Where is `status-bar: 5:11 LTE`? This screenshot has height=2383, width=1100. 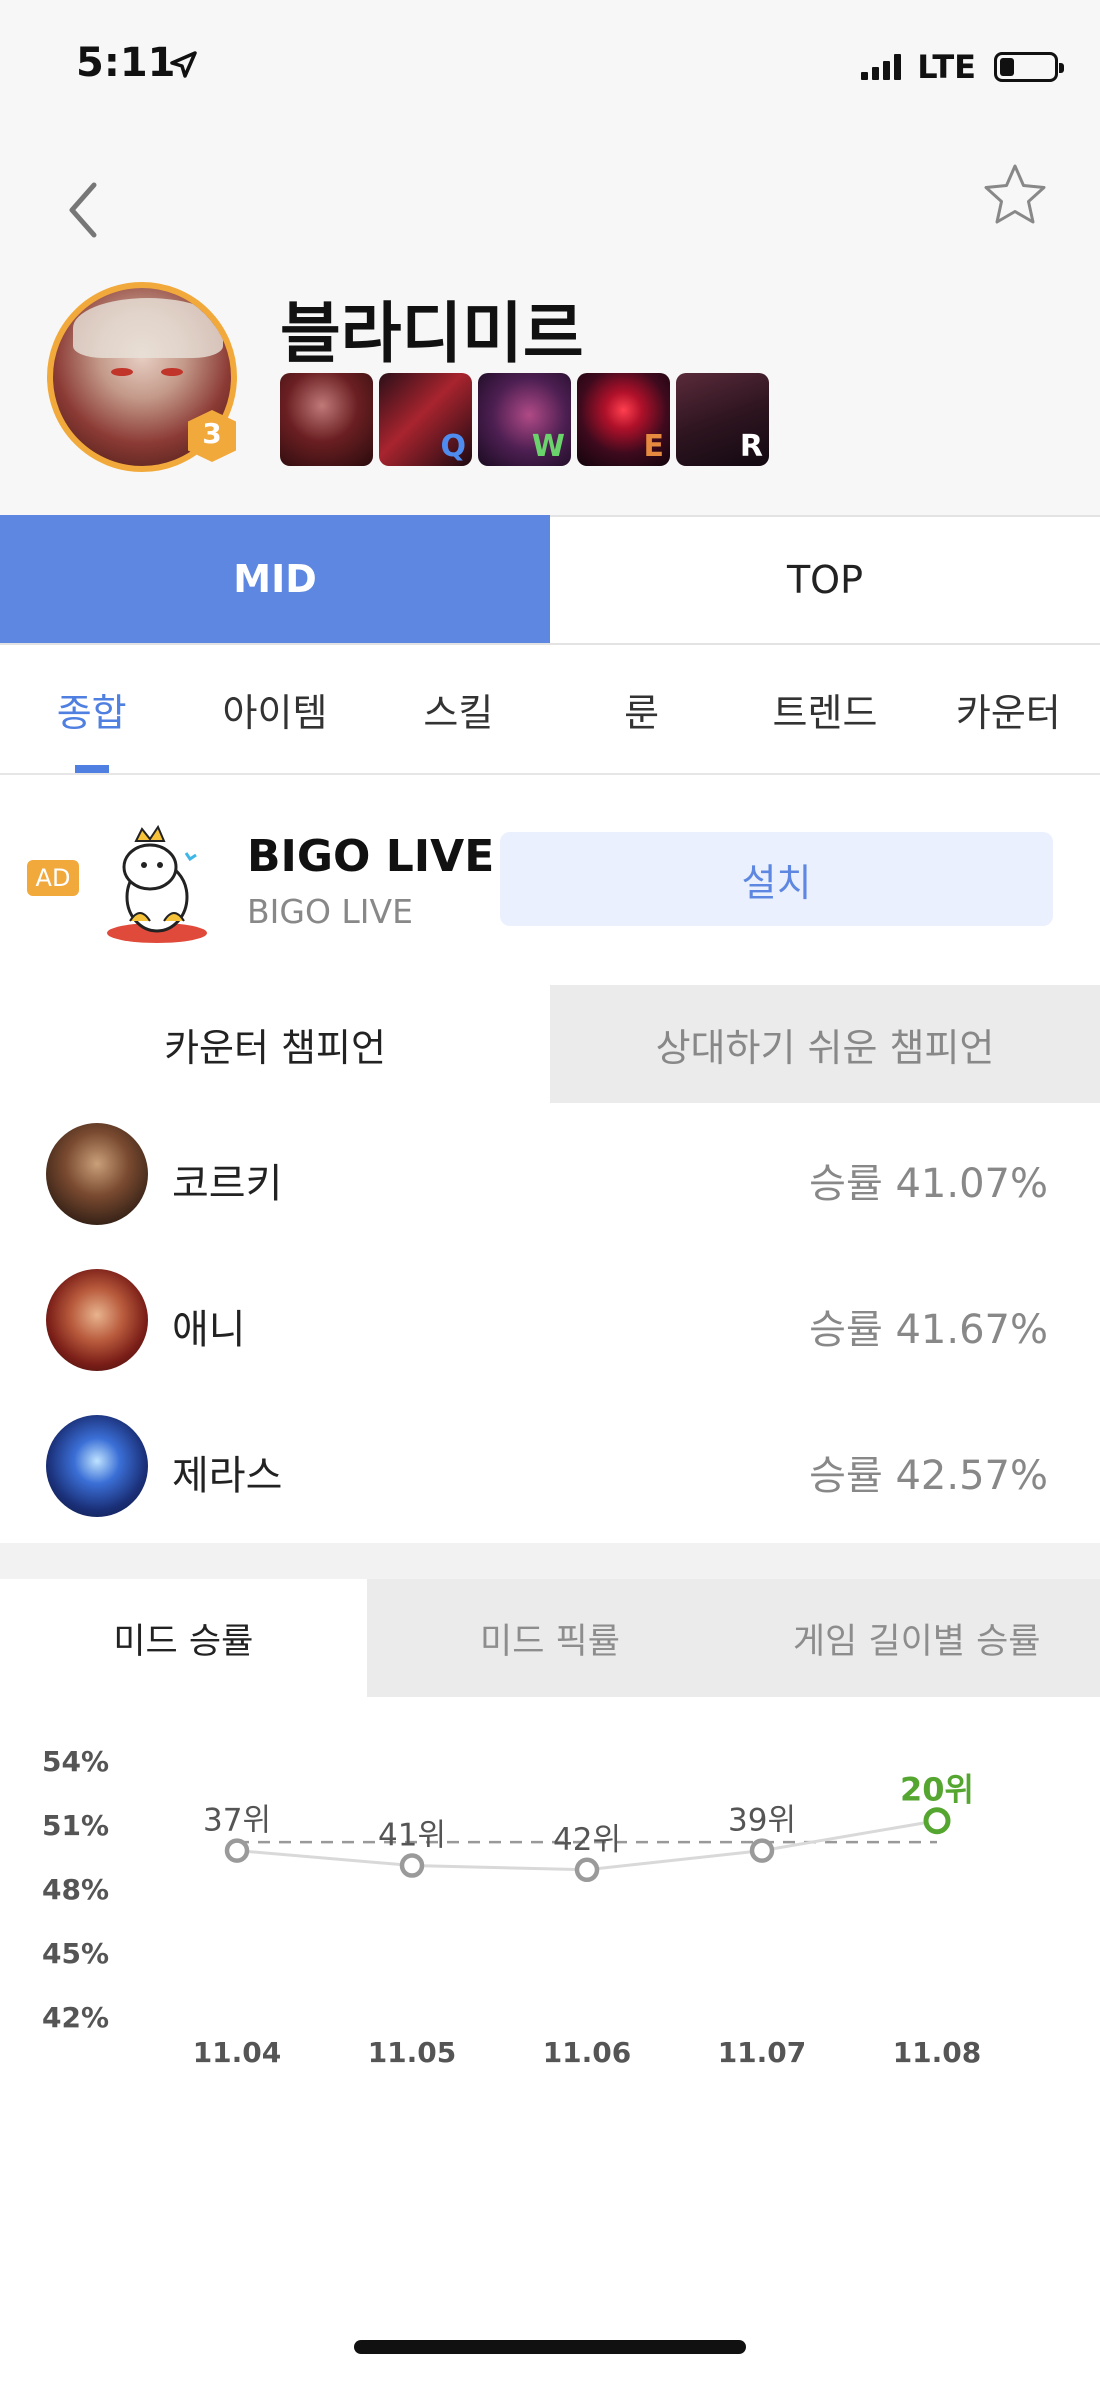
status-bar: 5:11 LTE is located at coordinates (550, 65).